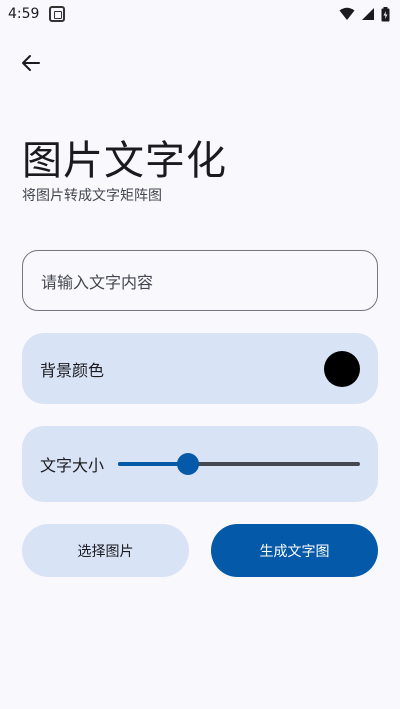 The image size is (400, 709). Describe the element at coordinates (368, 14) in the screenshot. I see `signal-icon` at that location.